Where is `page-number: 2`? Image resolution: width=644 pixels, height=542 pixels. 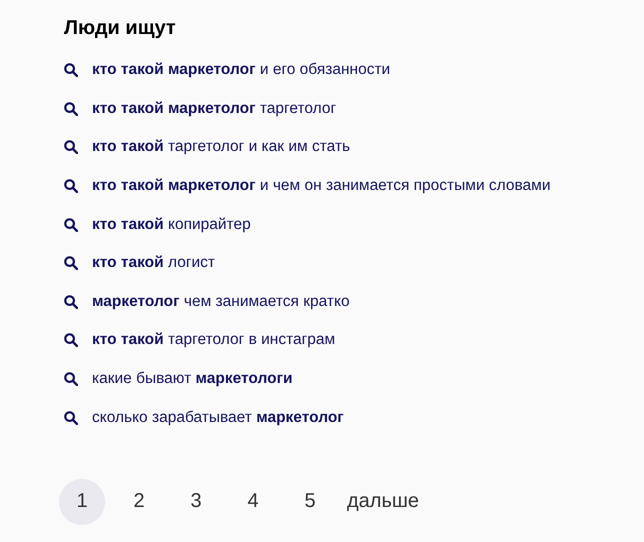 page-number: 2 is located at coordinates (139, 501).